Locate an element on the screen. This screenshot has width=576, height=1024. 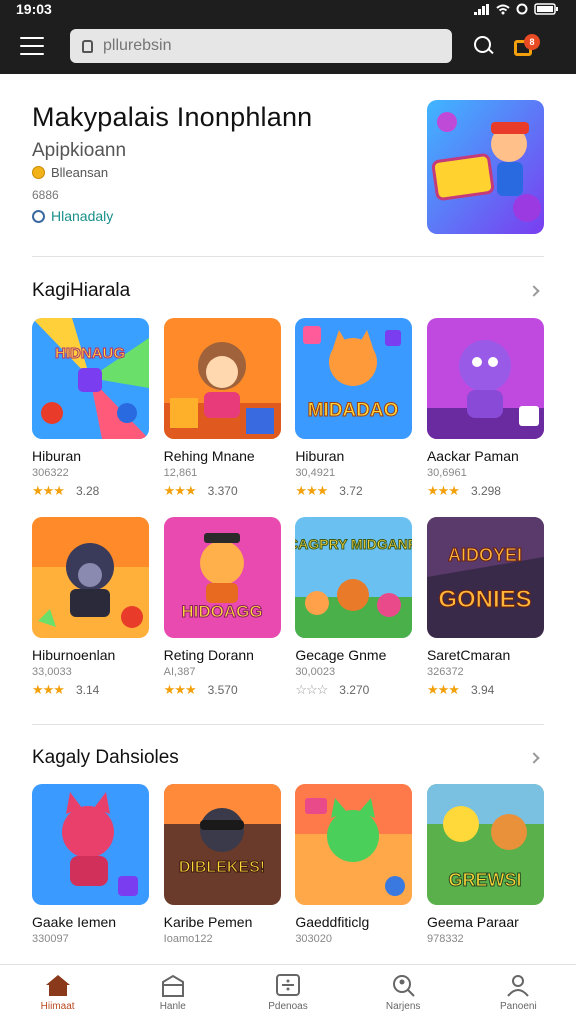
app-rating: ★★★ 3.14 is located at coordinates (90, 690).